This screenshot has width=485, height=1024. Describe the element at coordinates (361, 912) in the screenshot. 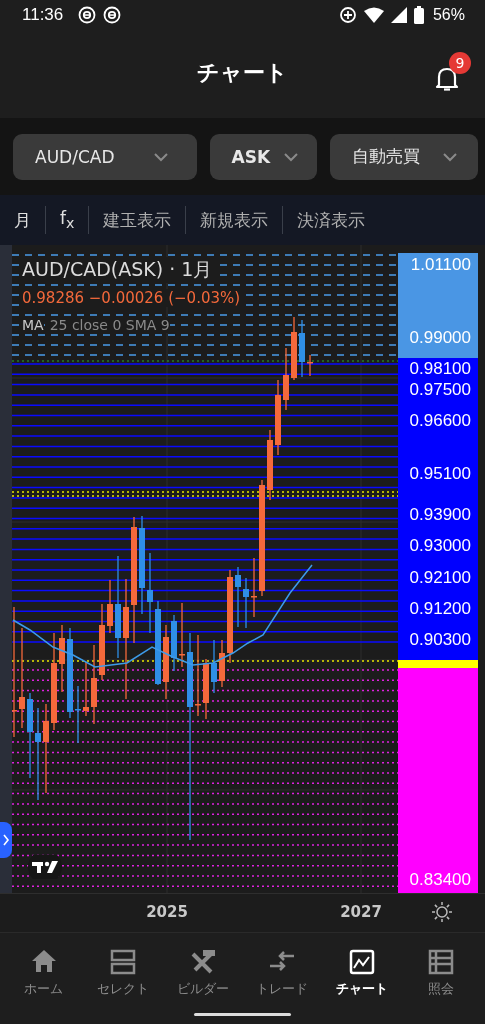

I see `time-label: 2027` at that location.